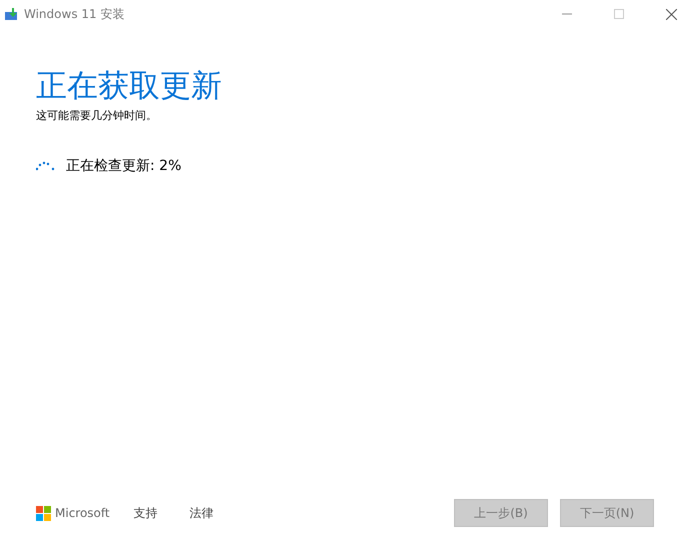 Image resolution: width=694 pixels, height=552 pixels. I want to click on microsoft-logo-icon, so click(43, 513).